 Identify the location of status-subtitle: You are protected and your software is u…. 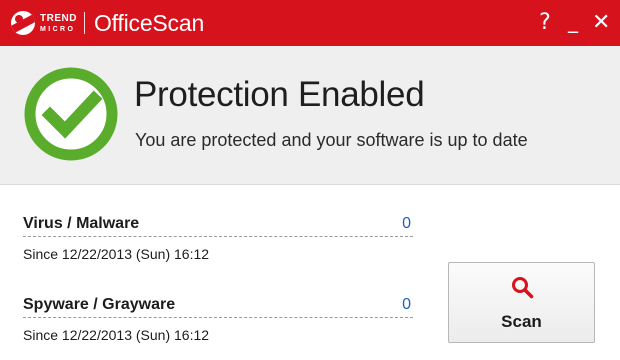
(331, 140).